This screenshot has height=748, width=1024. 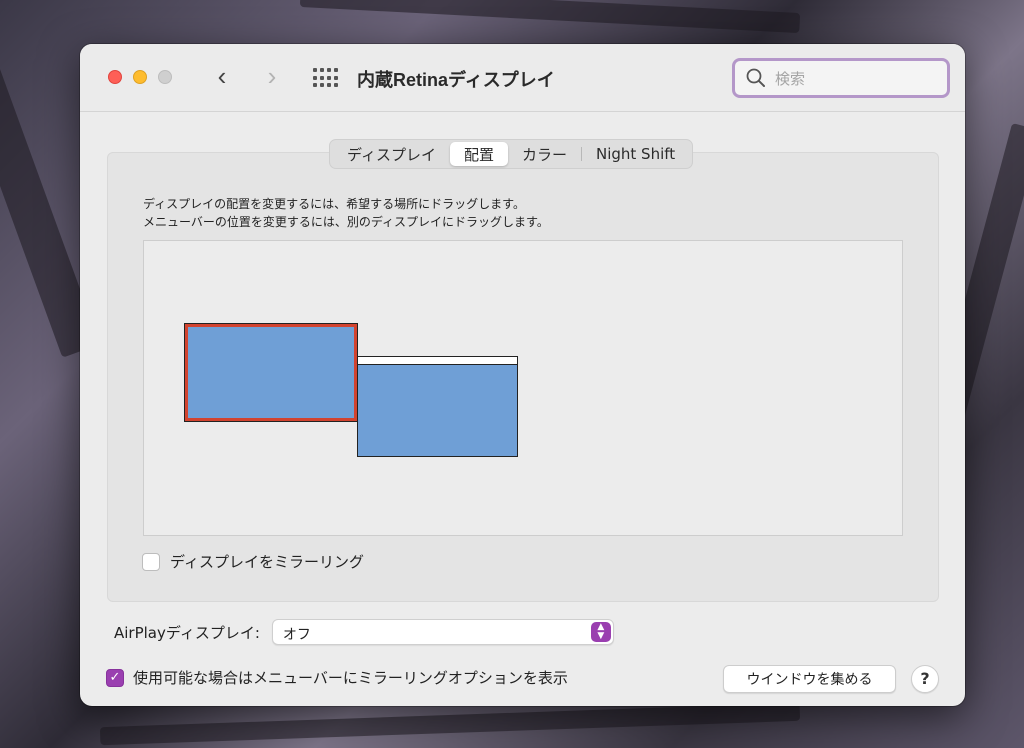 What do you see at coordinates (391, 154) in the screenshot?
I see `tab-display: ディスプレイ` at bounding box center [391, 154].